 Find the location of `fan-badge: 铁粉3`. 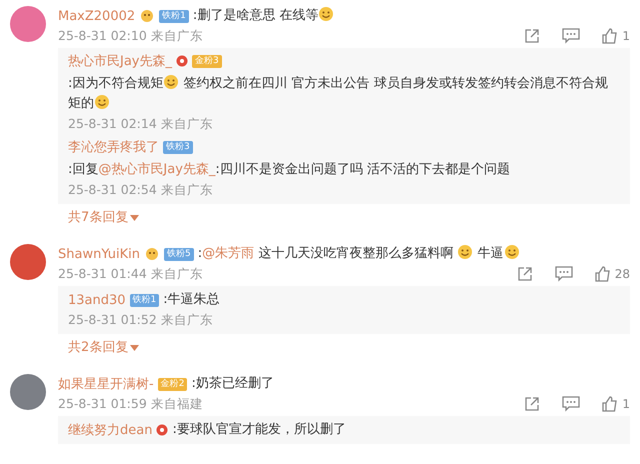

fan-badge: 铁粉3 is located at coordinates (178, 147).